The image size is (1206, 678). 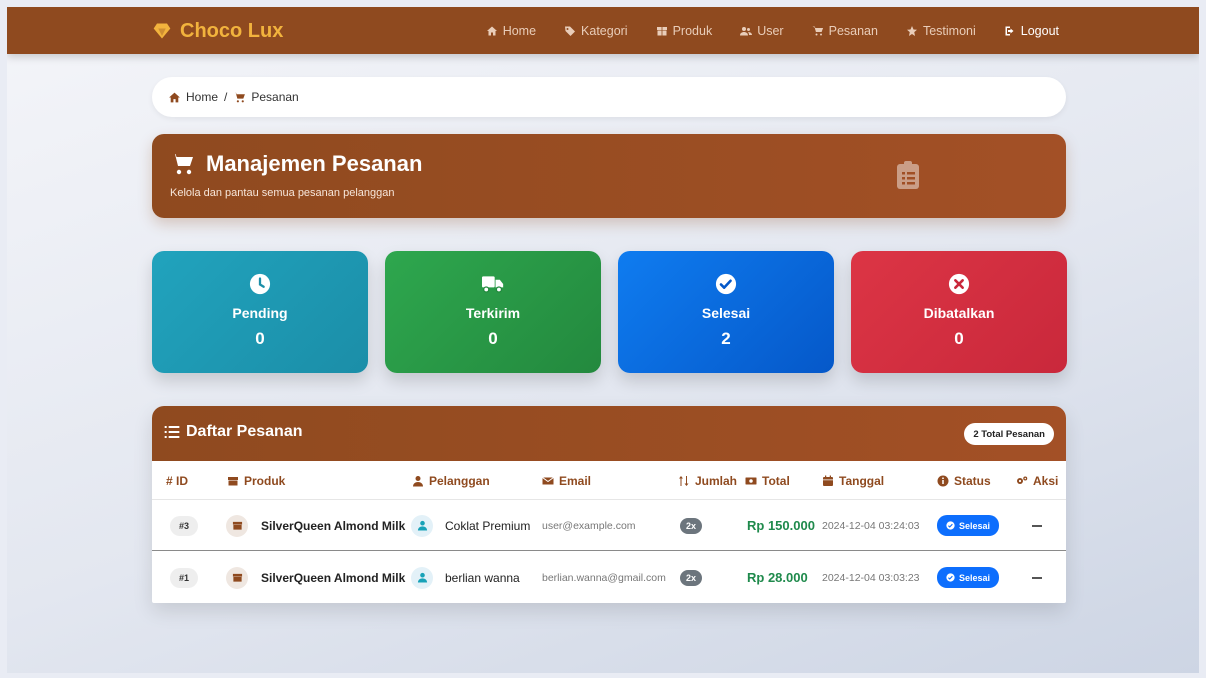 What do you see at coordinates (202, 97) in the screenshot?
I see `breadcrumb-home-label: Home` at bounding box center [202, 97].